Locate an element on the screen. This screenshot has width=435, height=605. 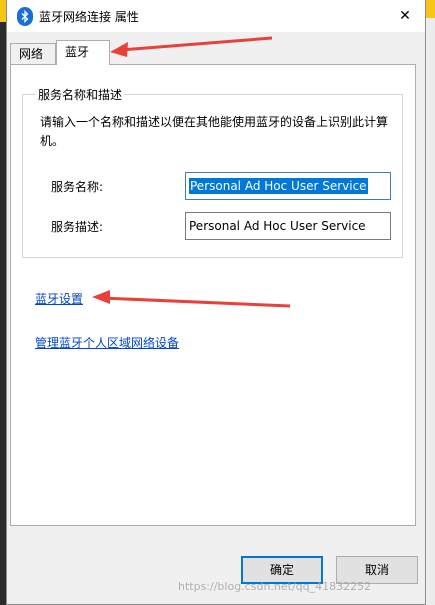
arrow-to-bluetooth-tab is located at coordinates (191, 46).